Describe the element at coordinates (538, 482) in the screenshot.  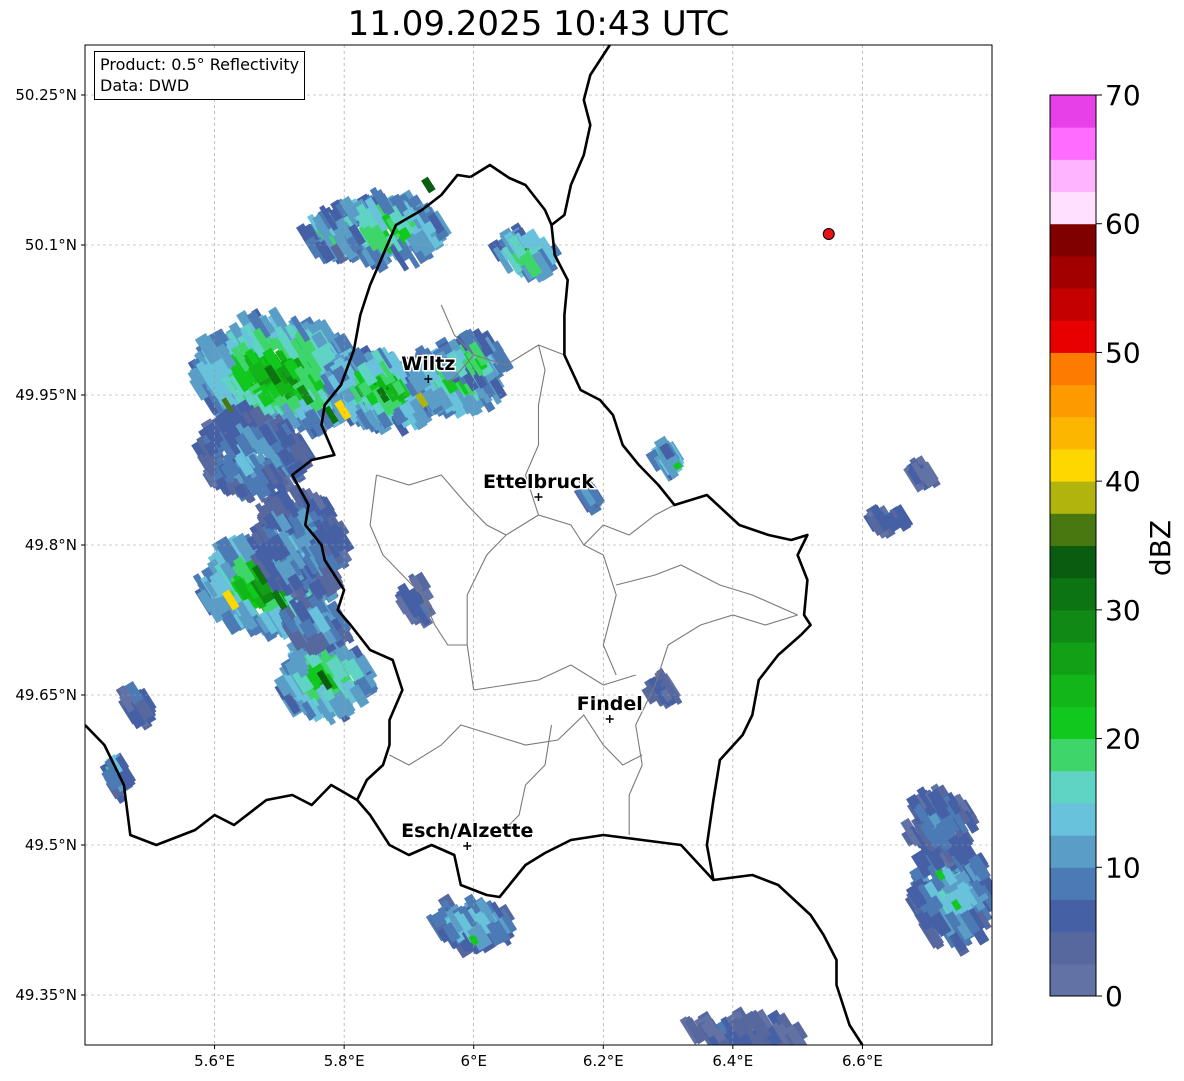
I see `city-label: Ettelbruck` at that location.